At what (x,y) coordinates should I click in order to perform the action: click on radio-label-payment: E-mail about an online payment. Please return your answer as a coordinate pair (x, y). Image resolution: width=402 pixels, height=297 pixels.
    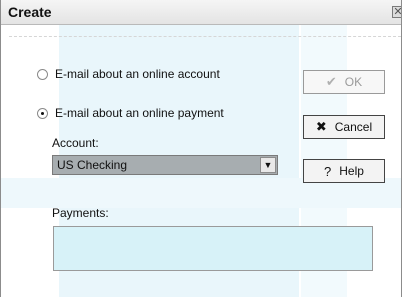
    Looking at the image, I should click on (139, 113).